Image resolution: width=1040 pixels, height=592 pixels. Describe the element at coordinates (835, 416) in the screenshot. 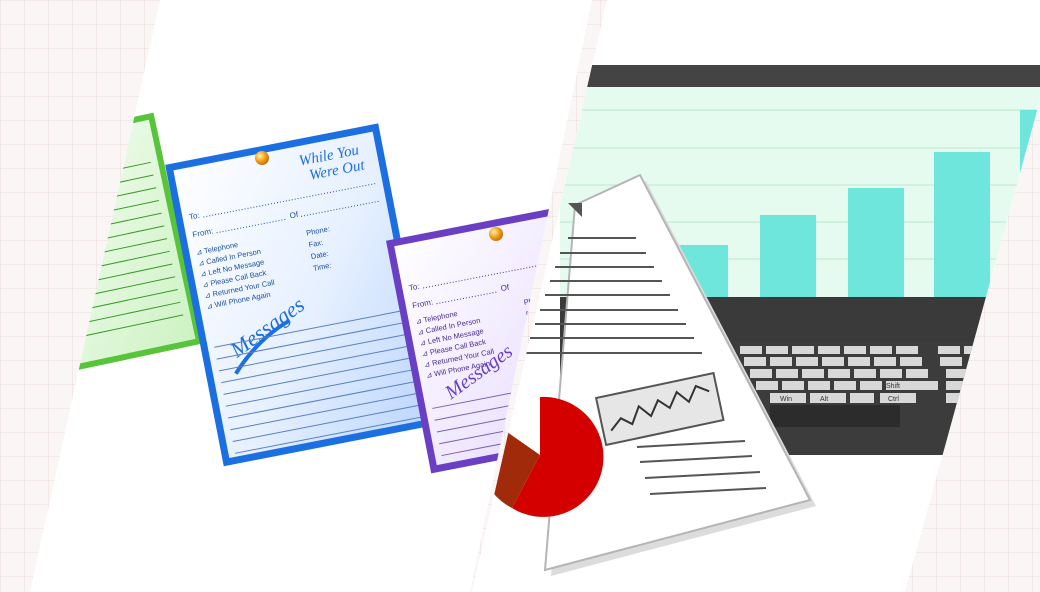

I see `laptop-trackpad` at that location.